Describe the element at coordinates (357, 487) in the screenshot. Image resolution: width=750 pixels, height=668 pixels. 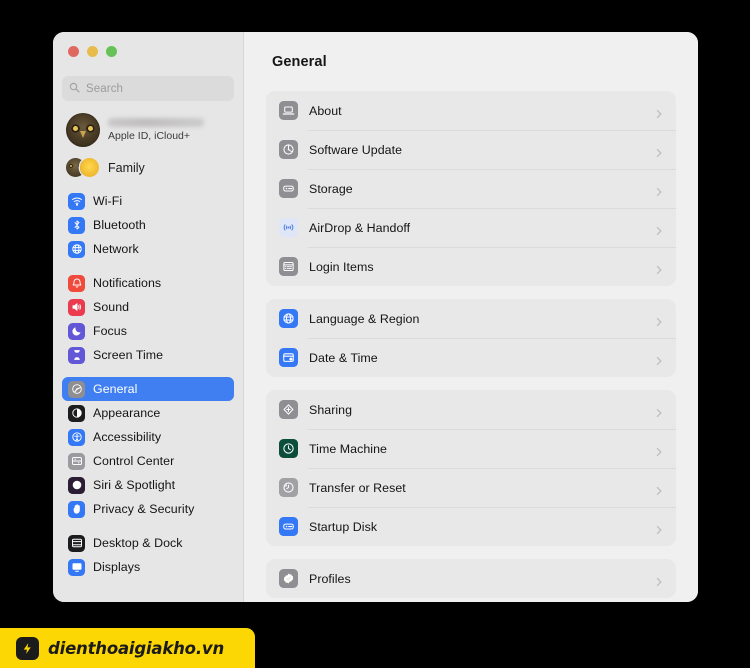
I see `settings-row-label: Transfer or Reset` at that location.